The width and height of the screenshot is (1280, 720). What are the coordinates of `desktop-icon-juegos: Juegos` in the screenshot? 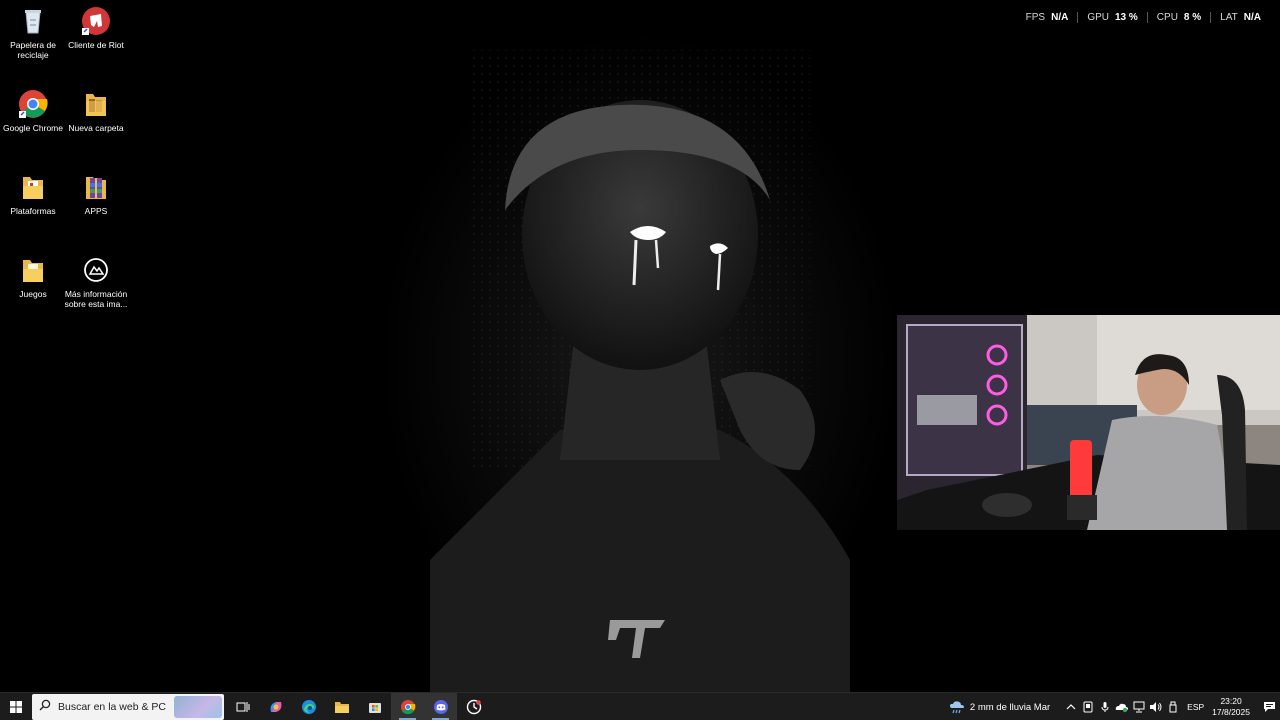 It's located at (33, 277).